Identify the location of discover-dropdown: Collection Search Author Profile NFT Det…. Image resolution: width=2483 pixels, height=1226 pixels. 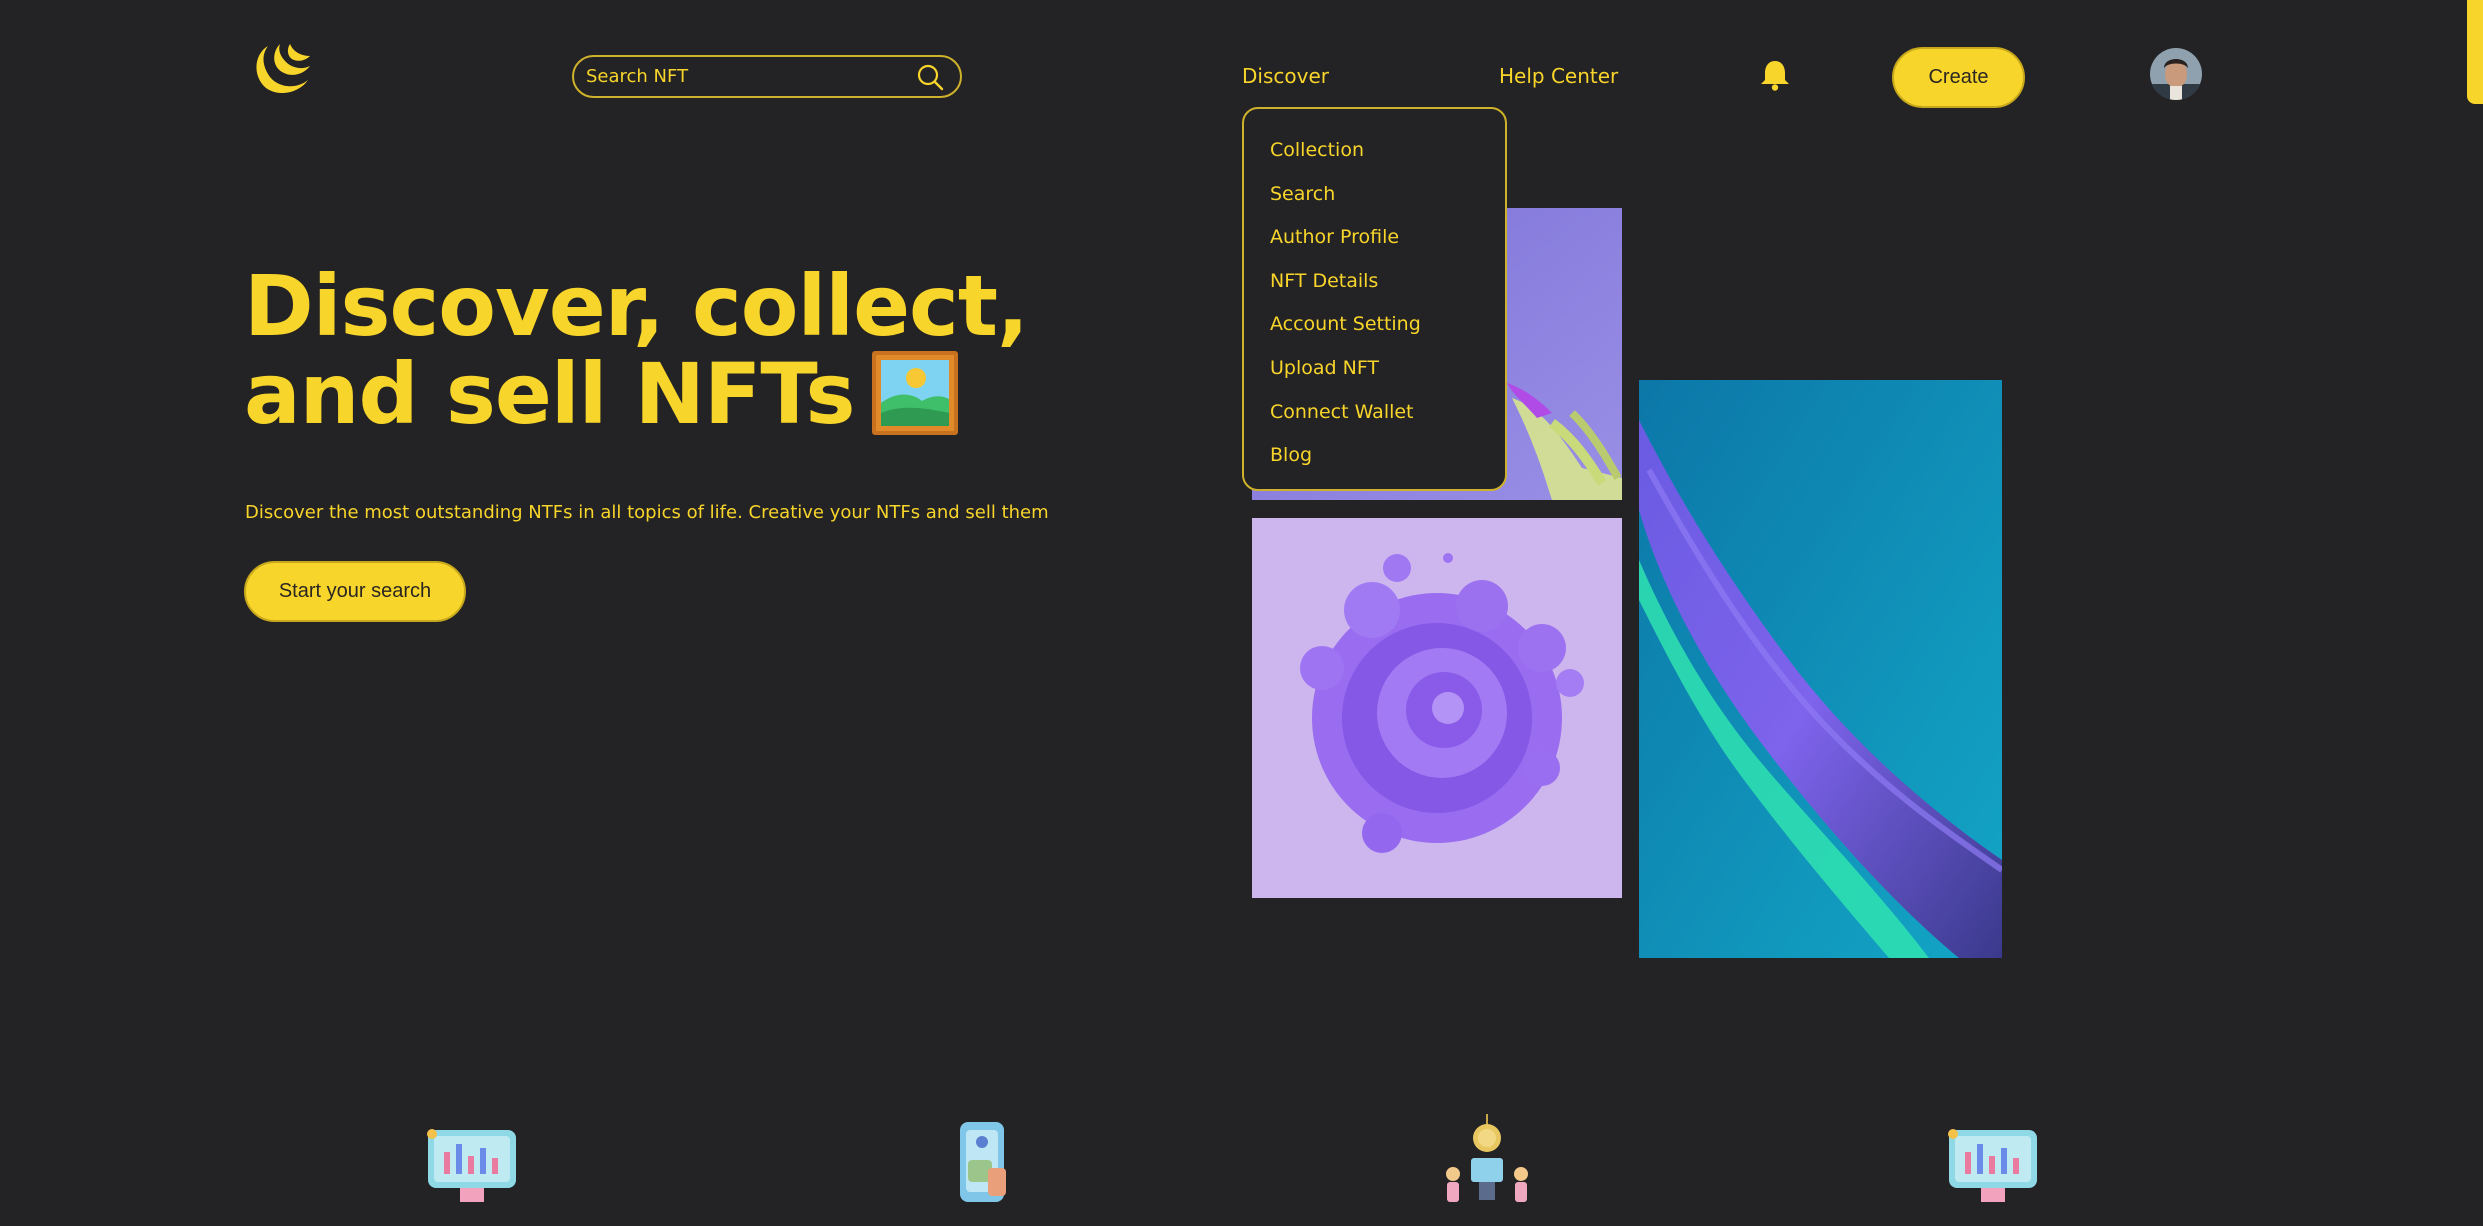
(1374, 299).